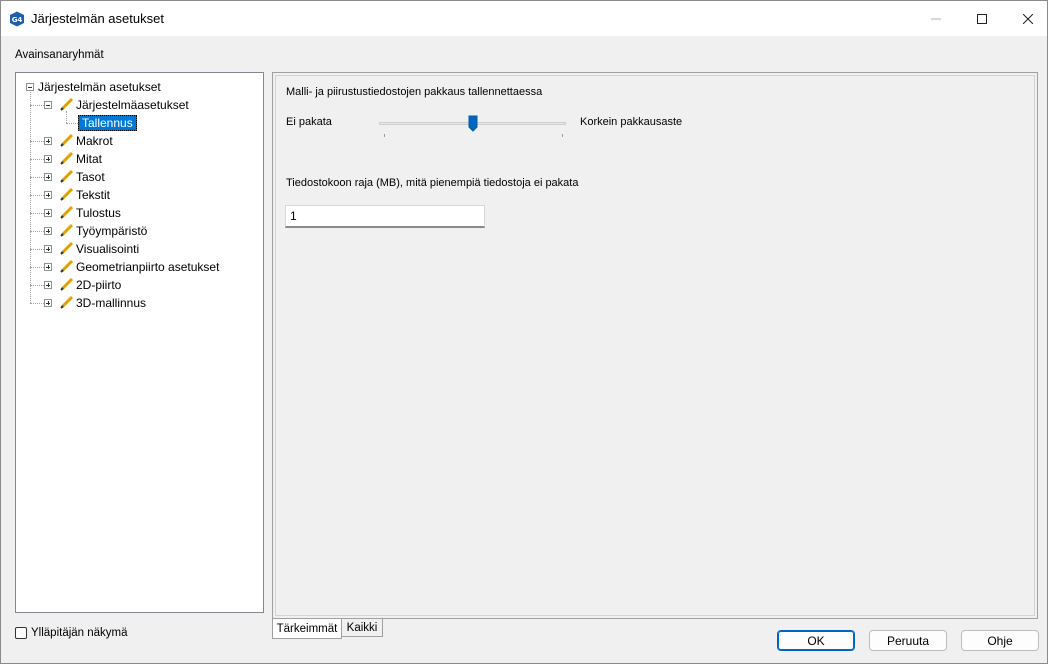  What do you see at coordinates (309, 122) in the screenshot?
I see `slider-min-label: Ei pakata` at bounding box center [309, 122].